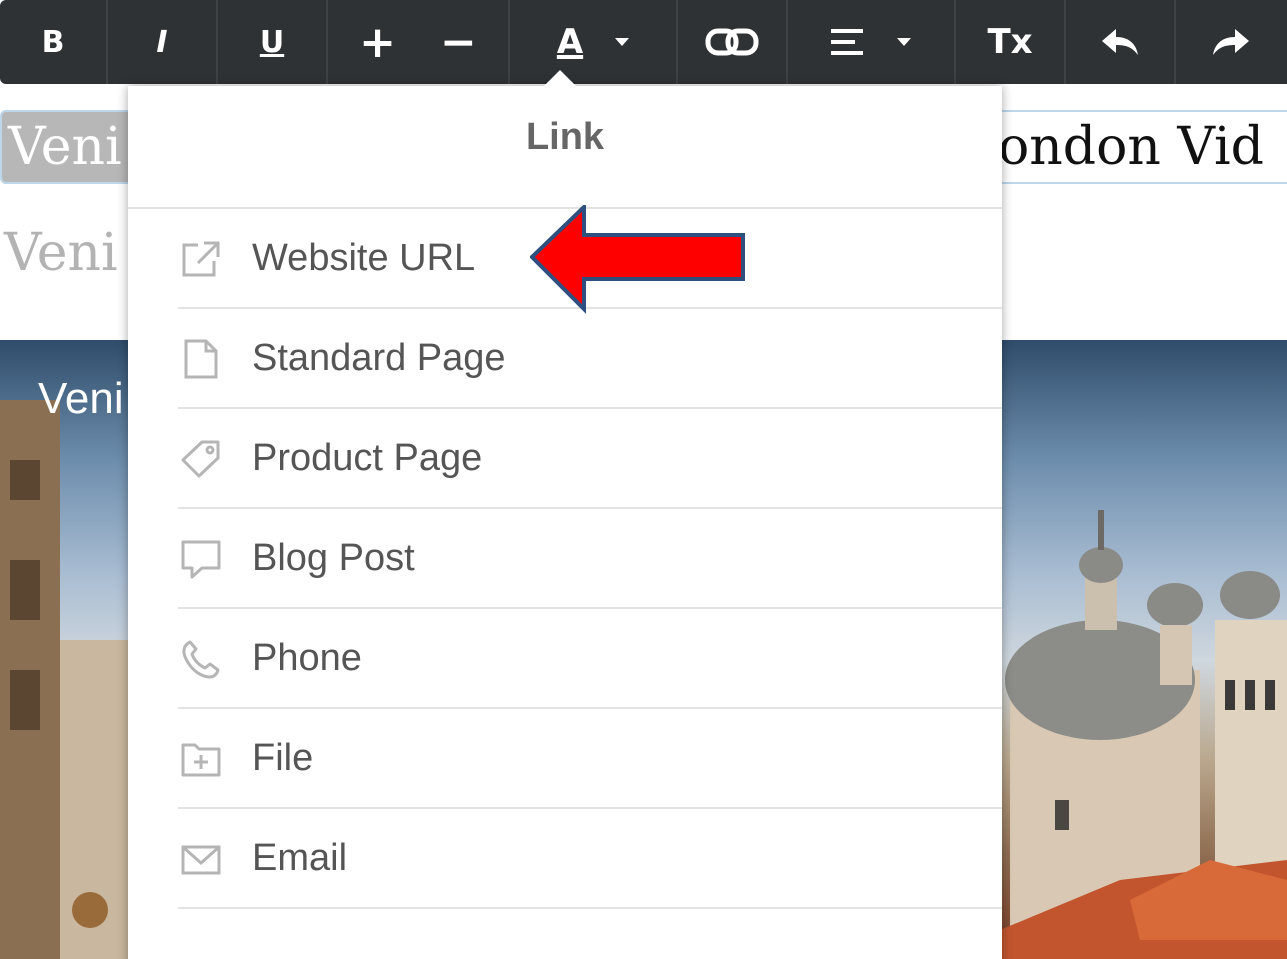 Image resolution: width=1287 pixels, height=959 pixels. Describe the element at coordinates (590, 559) in the screenshot. I see `link-option-blog-post: Blog Post` at that location.